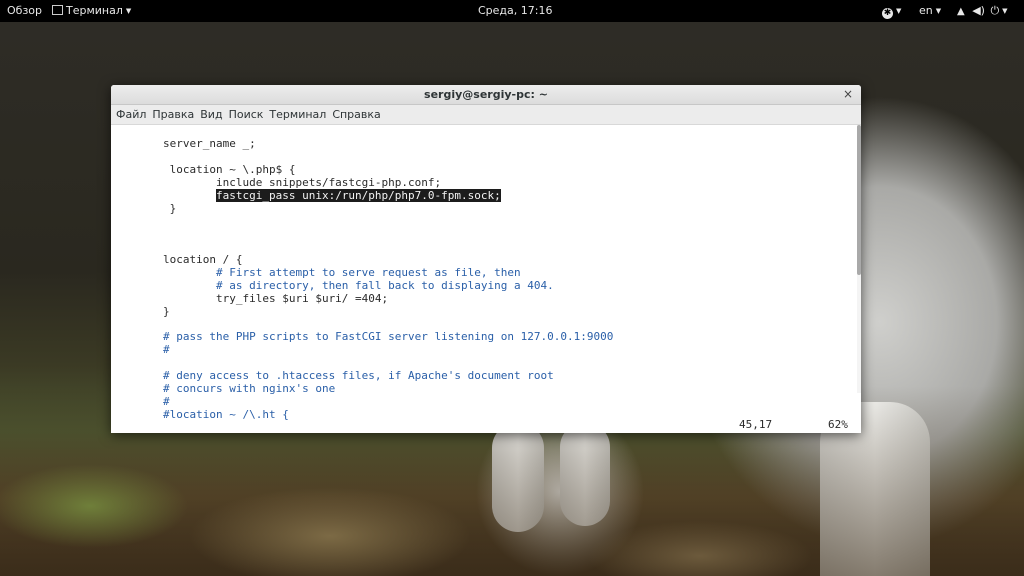  Describe the element at coordinates (848, 94) in the screenshot. I see `close-icon: ×` at that location.